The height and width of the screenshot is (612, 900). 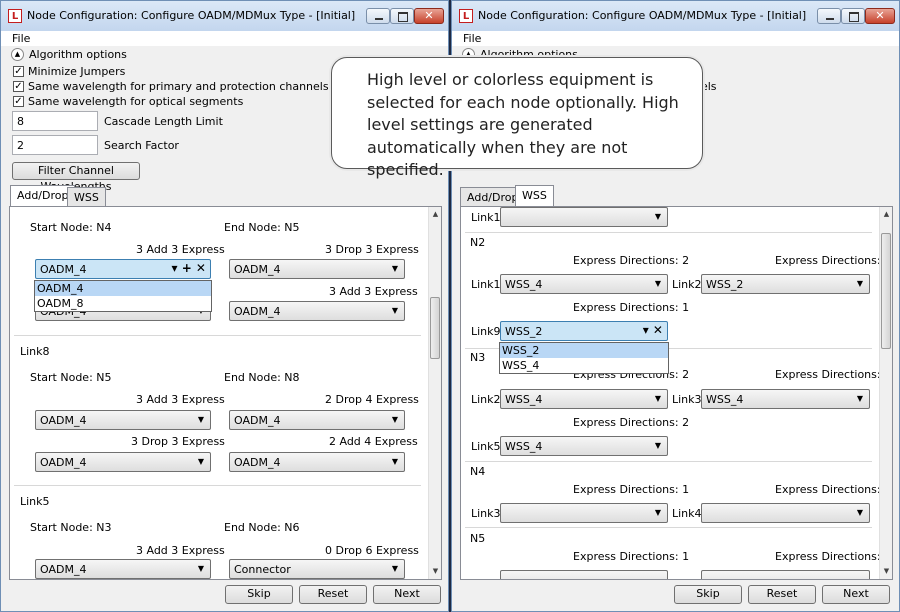 What do you see at coordinates (123, 269) in the screenshot?
I see `oadm-combo-open: OADM_4 ▾ + ✕` at bounding box center [123, 269].